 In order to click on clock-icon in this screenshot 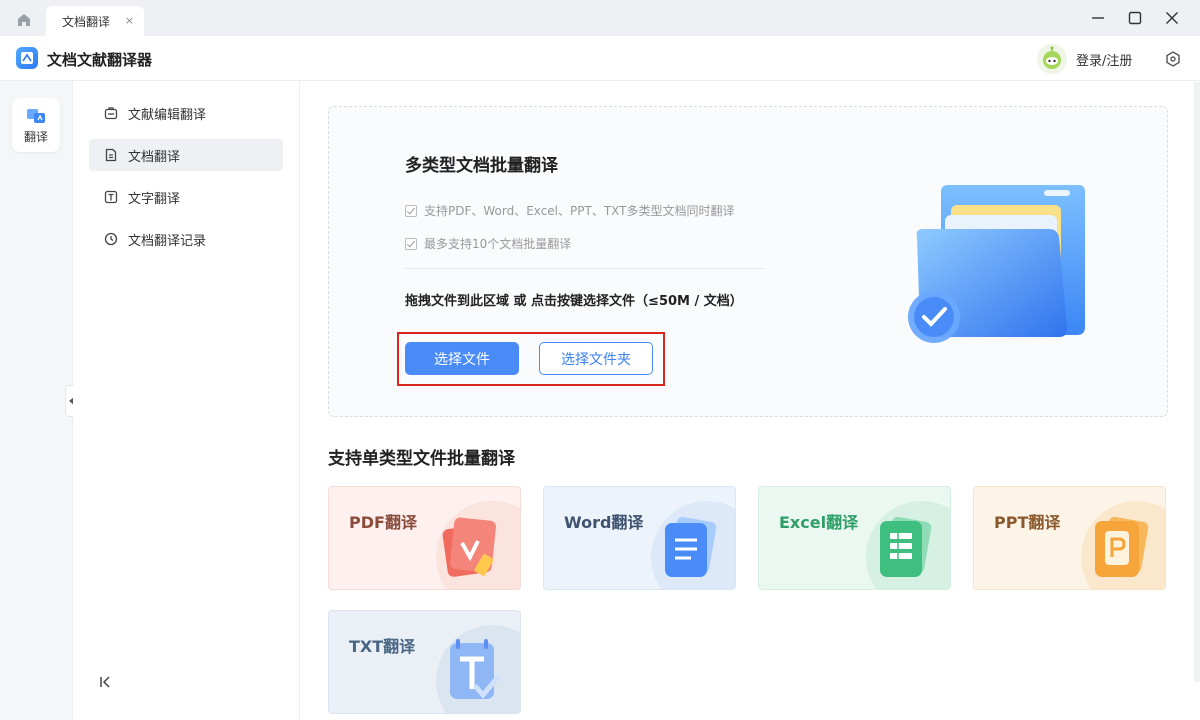, I will do `click(111, 239)`.